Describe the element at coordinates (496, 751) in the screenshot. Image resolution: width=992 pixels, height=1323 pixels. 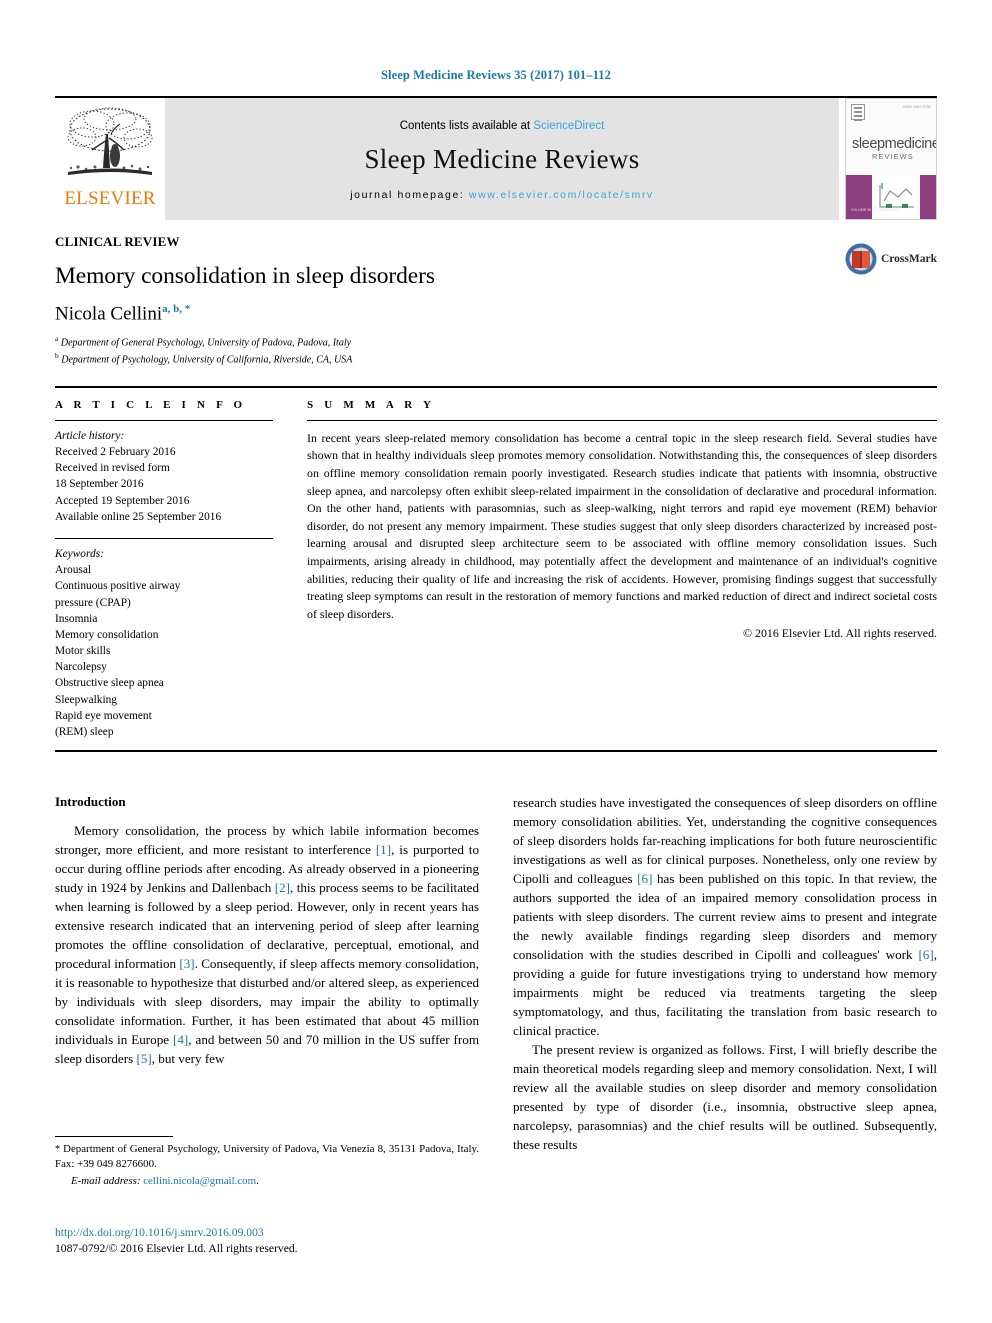
I see `info-band-bottom-rule` at that location.